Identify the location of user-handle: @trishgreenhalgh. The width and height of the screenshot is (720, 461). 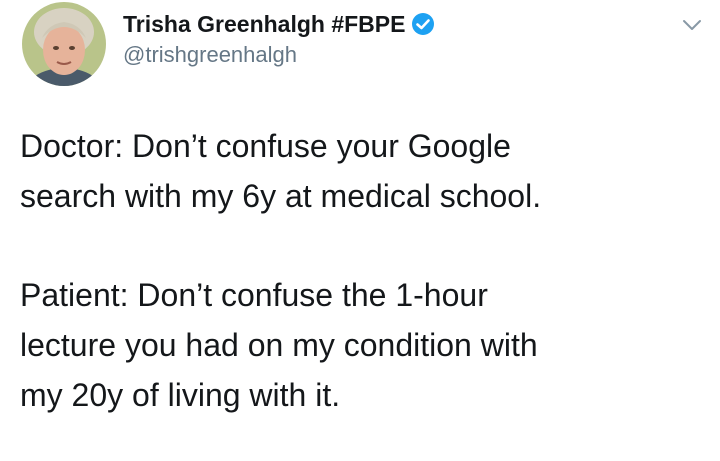
(279, 55).